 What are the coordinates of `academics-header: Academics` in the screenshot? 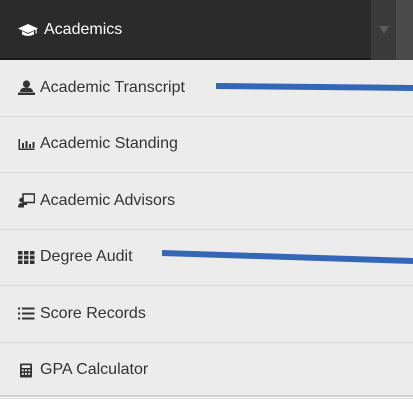 It's located at (198, 30).